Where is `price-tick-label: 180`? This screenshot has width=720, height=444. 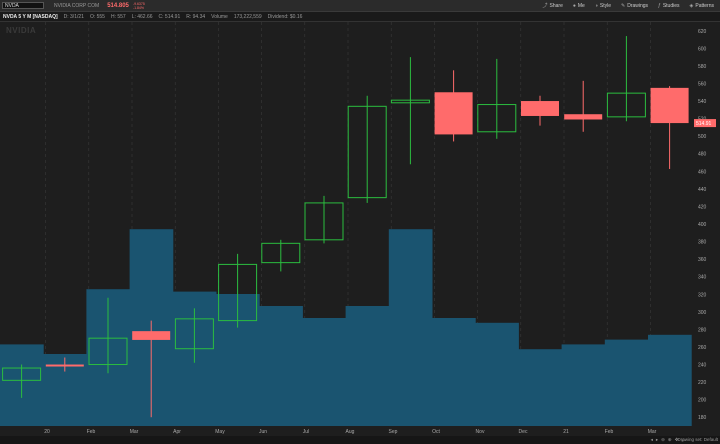
price-tick-label: 180 is located at coordinates (702, 418).